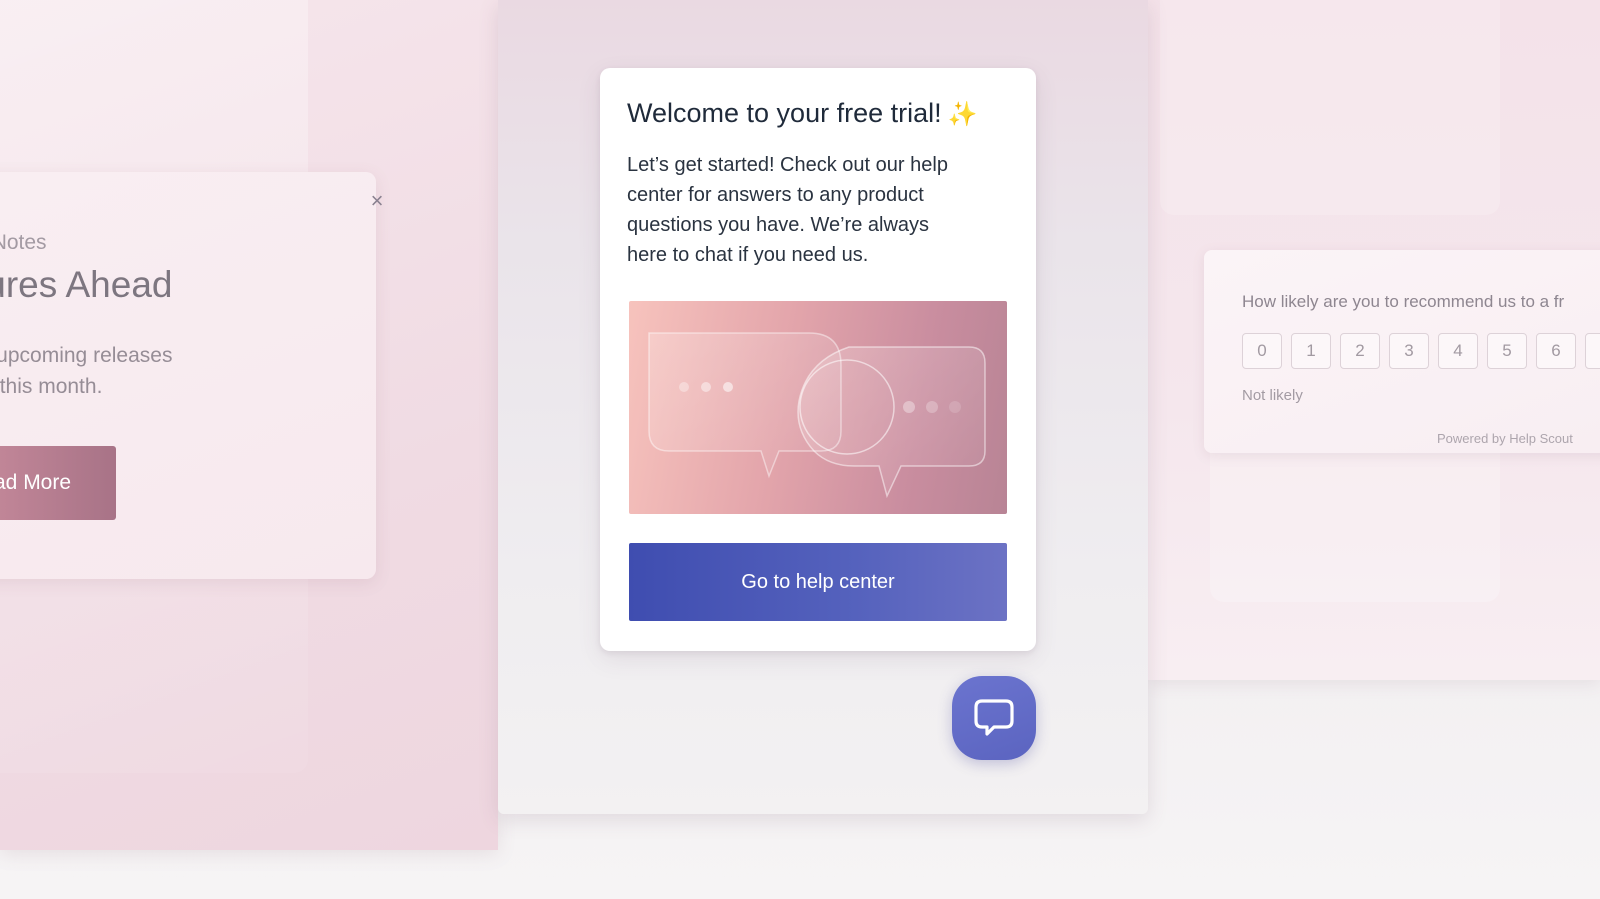 This screenshot has height=899, width=1600. What do you see at coordinates (1272, 395) in the screenshot?
I see `nps-low-label: Not likely` at bounding box center [1272, 395].